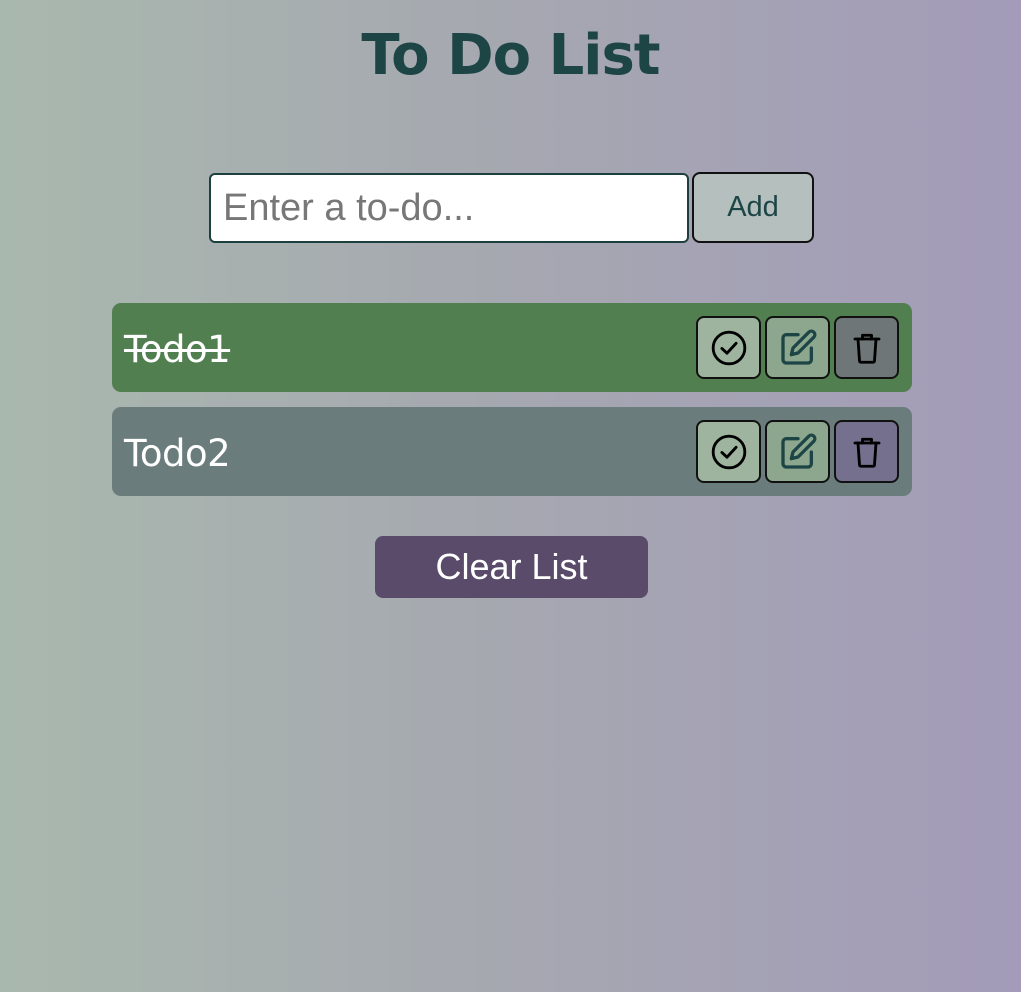 The width and height of the screenshot is (1021, 992). What do you see at coordinates (177, 453) in the screenshot?
I see `todo-text: Todo2` at bounding box center [177, 453].